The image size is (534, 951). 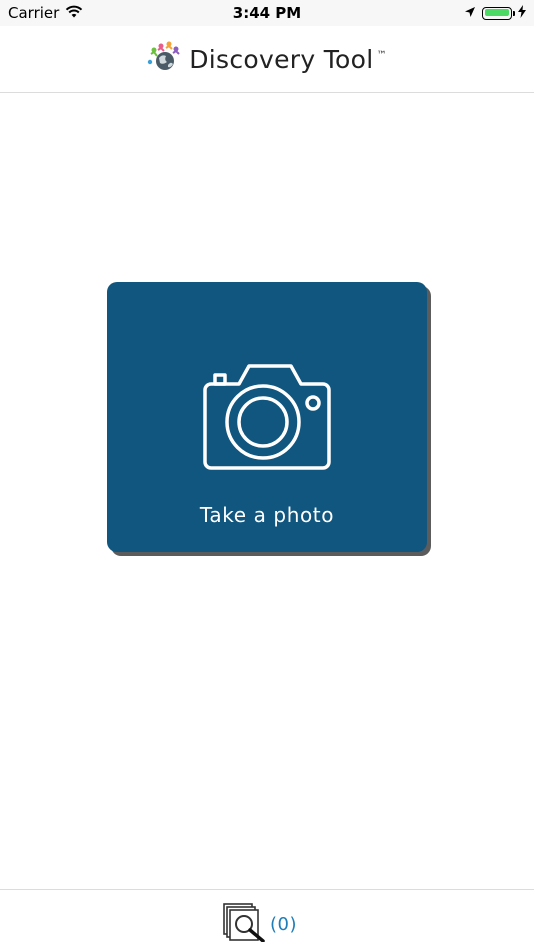 I want to click on status-bar: Carrier 3:44 PM, so click(x=267, y=13).